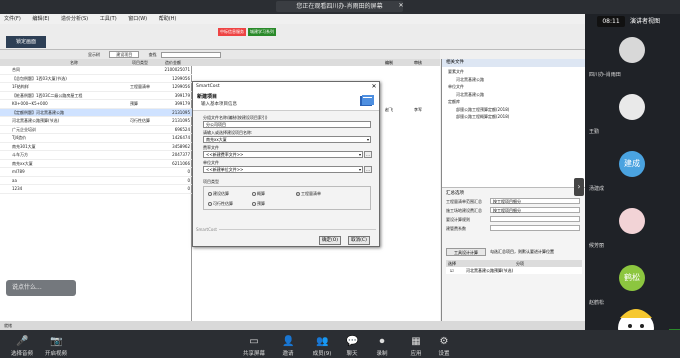 The image size is (680, 358). Describe the element at coordinates (522, 251) in the screenshot. I see `summary-hint: 勾选汇总项目，则默认要进计算位置` at that location.